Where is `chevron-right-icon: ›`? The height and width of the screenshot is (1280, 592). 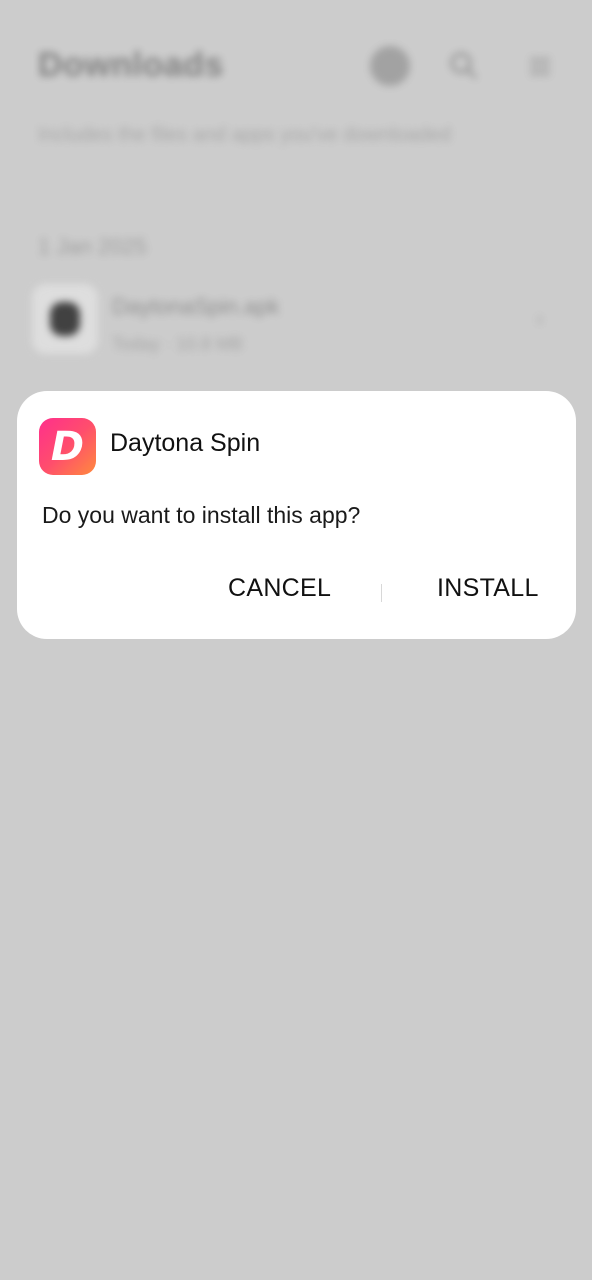
chevron-right-icon: › is located at coordinates (540, 318).